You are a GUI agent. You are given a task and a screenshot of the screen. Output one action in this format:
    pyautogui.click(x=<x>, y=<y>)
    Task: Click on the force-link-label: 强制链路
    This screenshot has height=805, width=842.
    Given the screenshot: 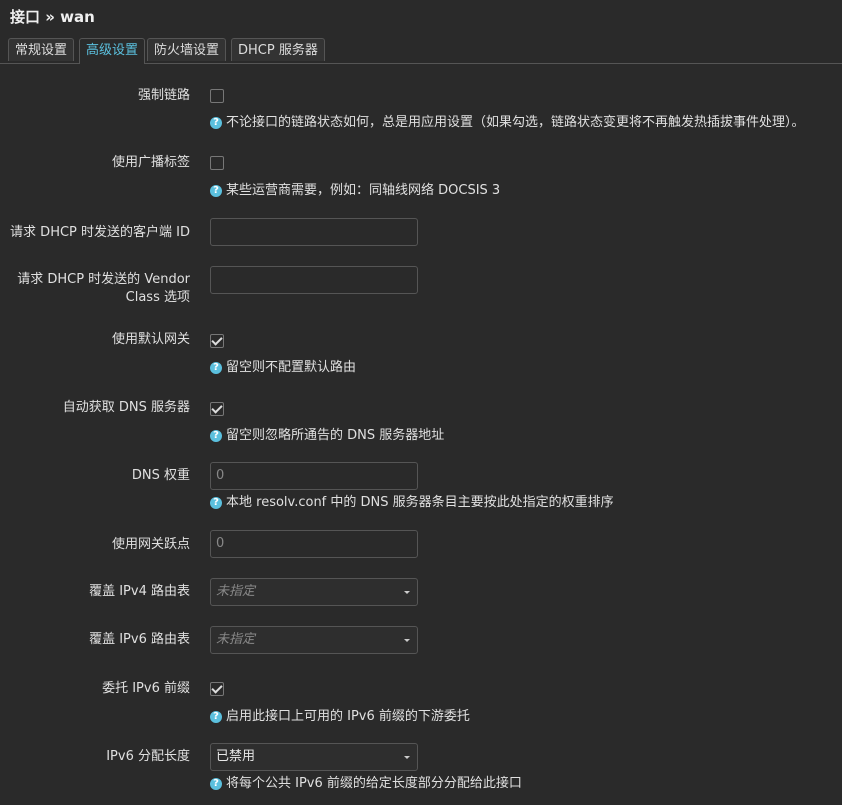 What is the action you would take?
    pyautogui.click(x=163, y=95)
    